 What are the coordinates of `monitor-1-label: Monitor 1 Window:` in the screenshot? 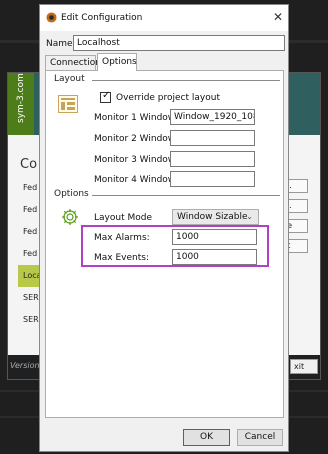 It's located at (136, 118).